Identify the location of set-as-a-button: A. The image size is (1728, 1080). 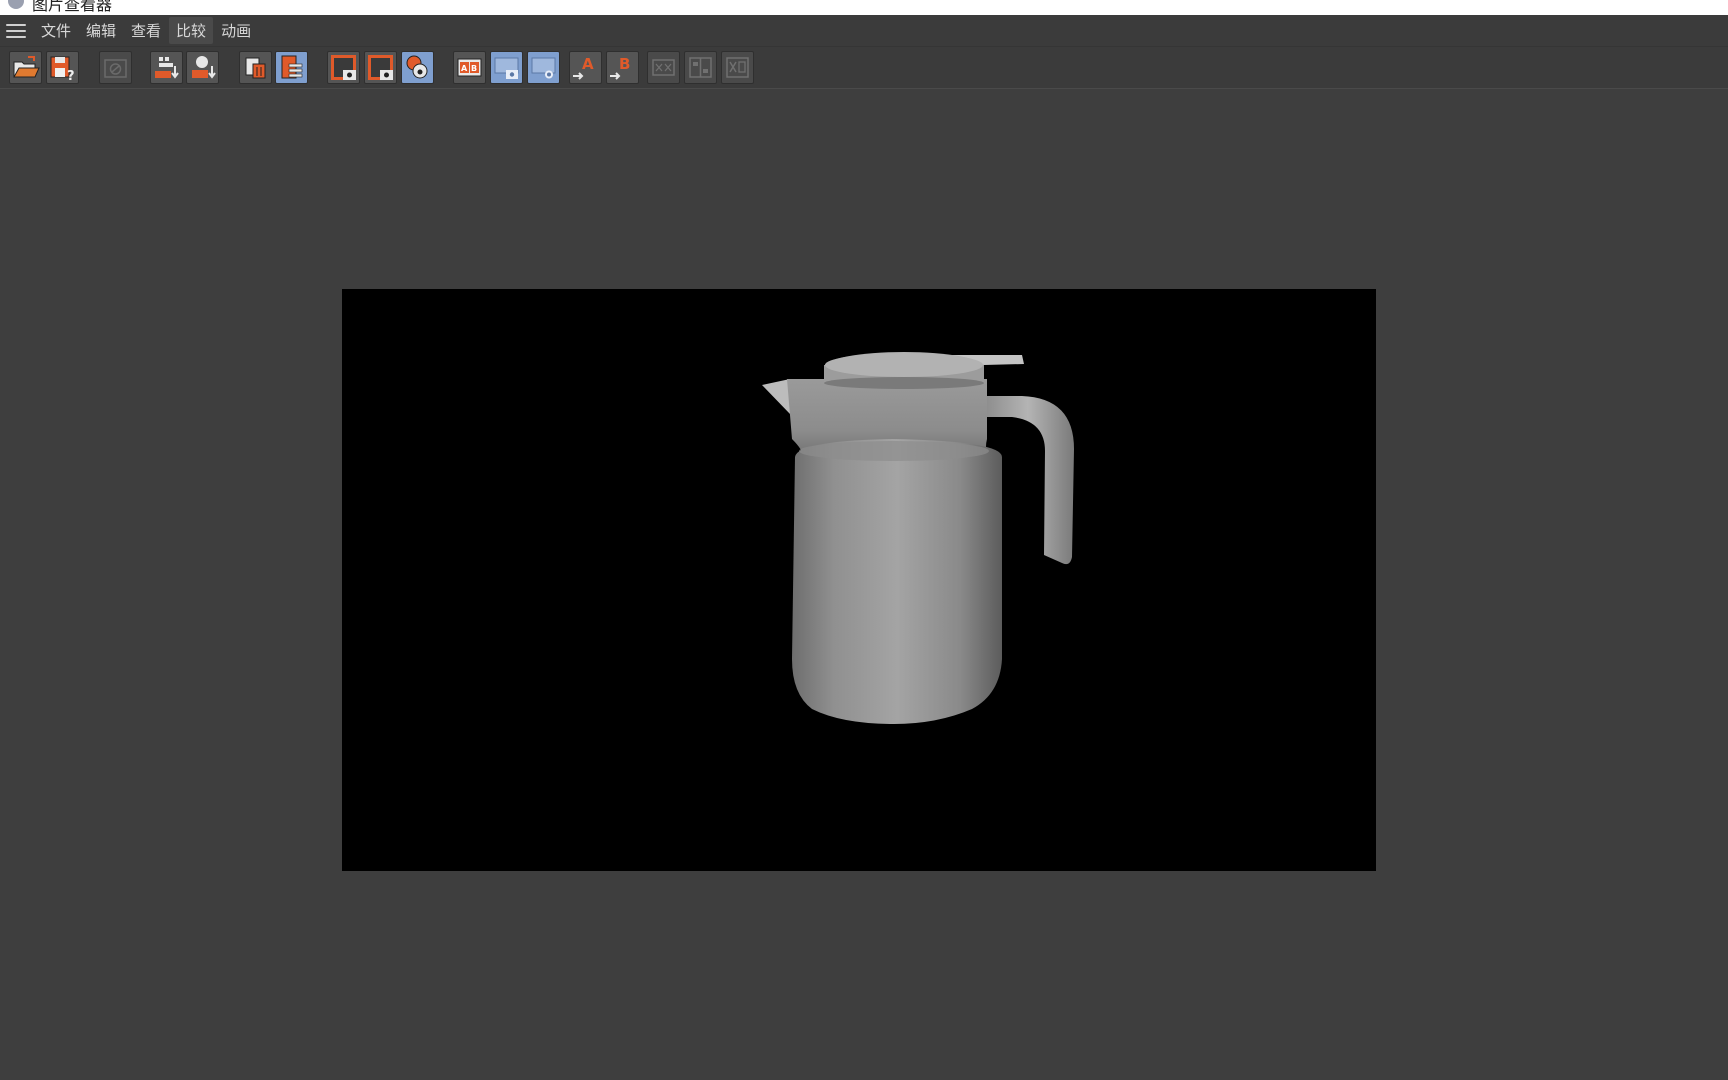
(585, 67).